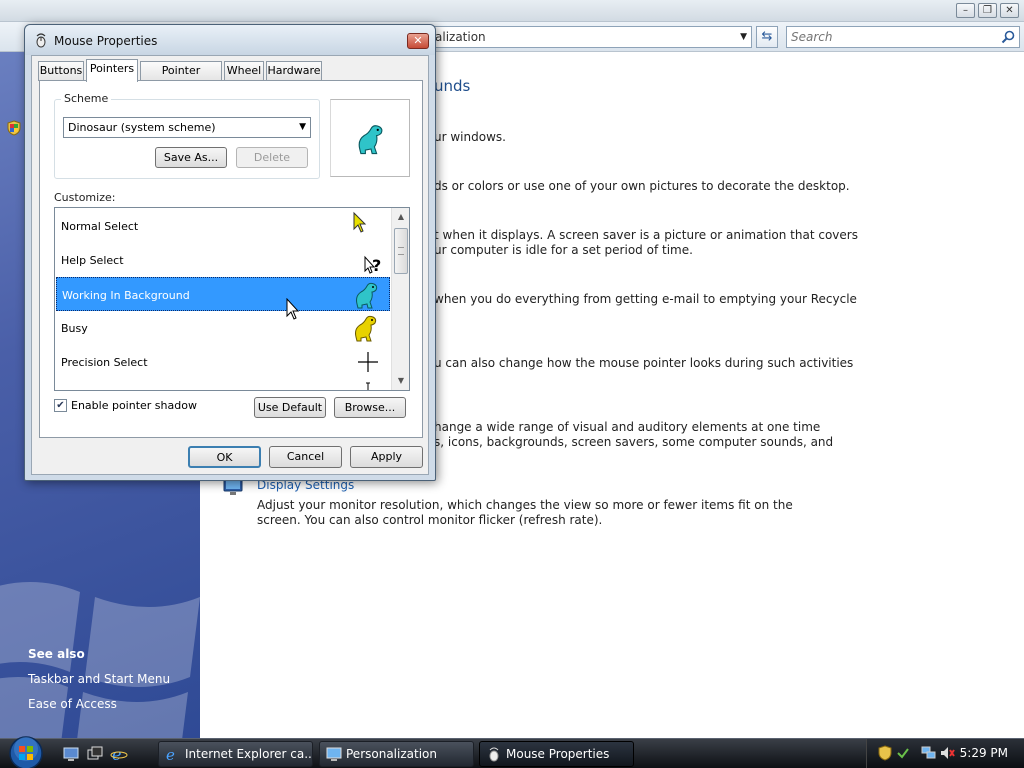  What do you see at coordinates (223, 226) in the screenshot?
I see `list-item-normal-select: Normal Select` at bounding box center [223, 226].